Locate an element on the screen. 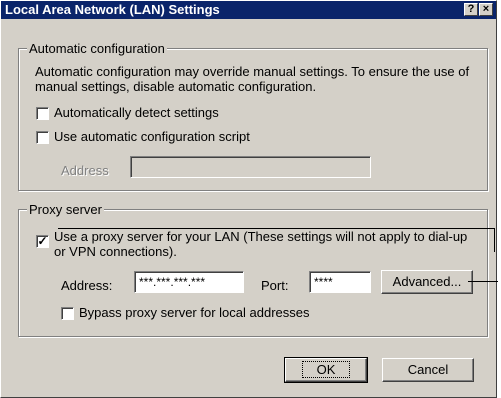 This screenshot has height=398, width=501. window-title: Local Area Network (LAN) Settings is located at coordinates (112, 9).